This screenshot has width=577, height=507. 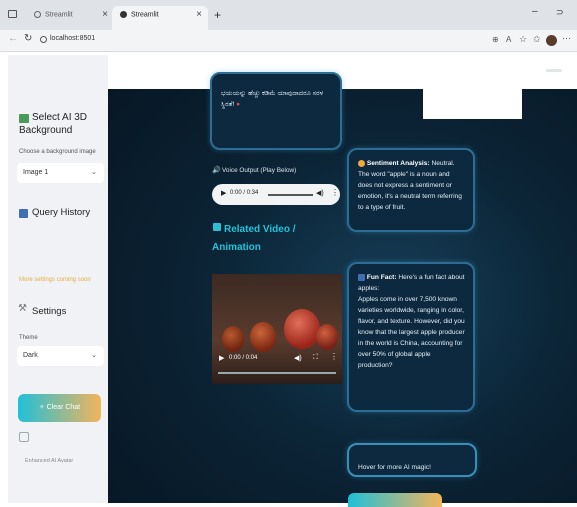 What do you see at coordinates (361, 163) in the screenshot?
I see `sentiment-icon` at bounding box center [361, 163].